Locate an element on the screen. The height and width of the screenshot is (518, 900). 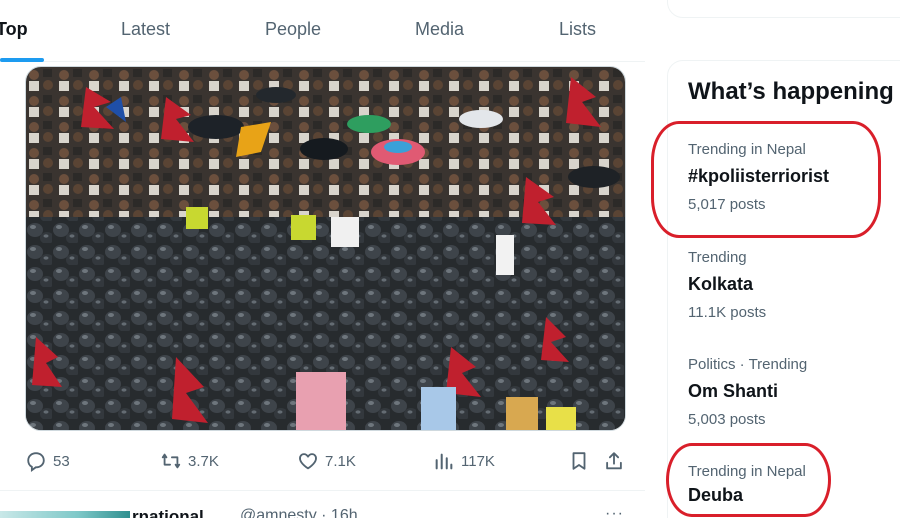
reply-icon is located at coordinates (36, 462).